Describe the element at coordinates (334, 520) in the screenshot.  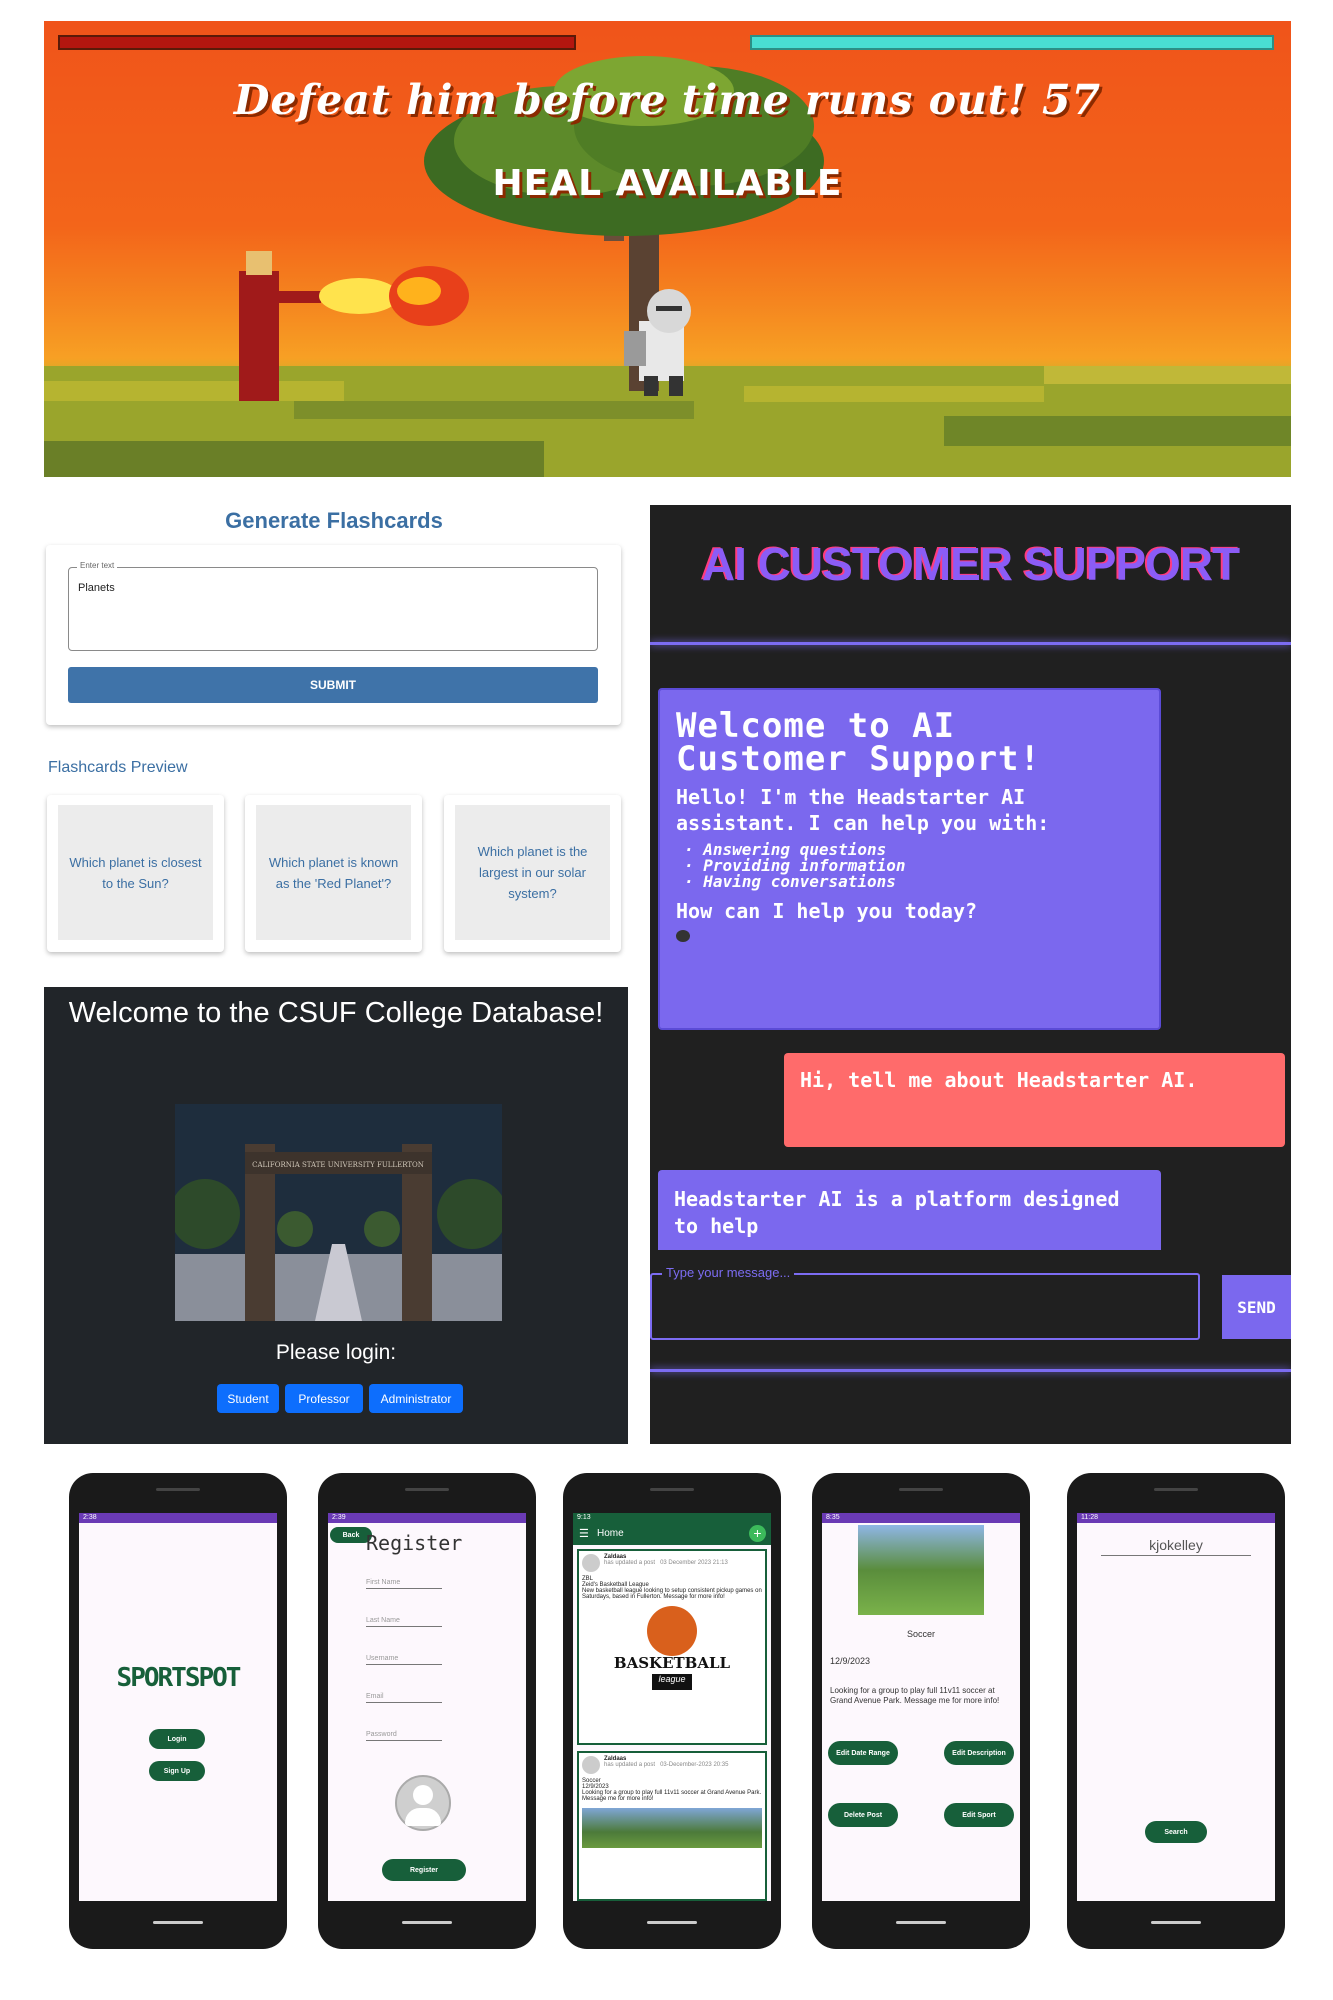
I see `flashcards-title: Generate Flashcards` at that location.